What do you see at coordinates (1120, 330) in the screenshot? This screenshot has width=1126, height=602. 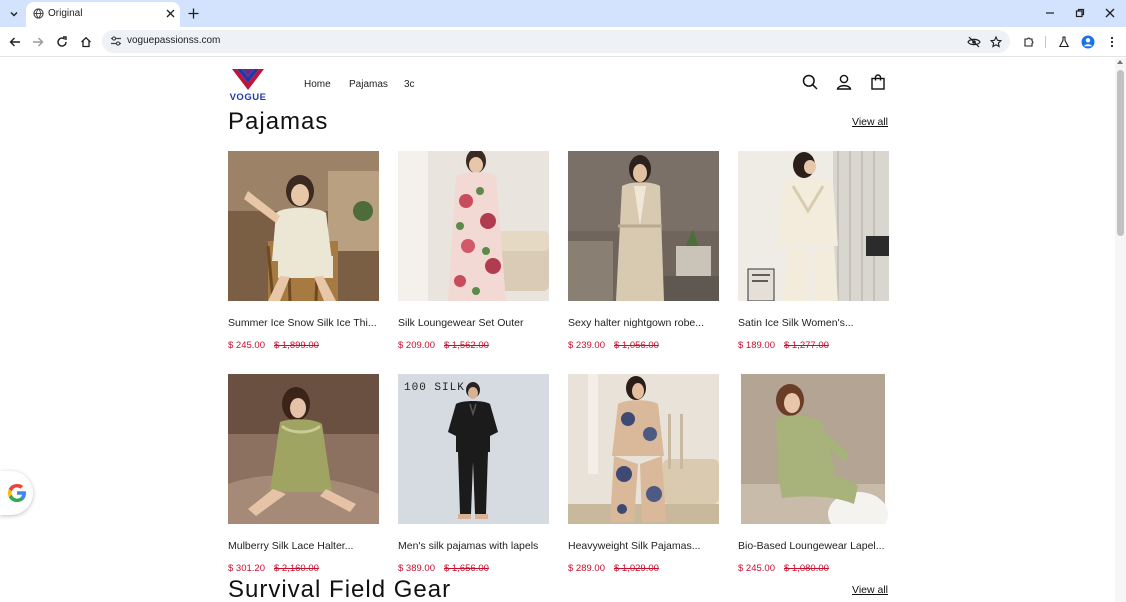 I see `page-scrollbar` at bounding box center [1120, 330].